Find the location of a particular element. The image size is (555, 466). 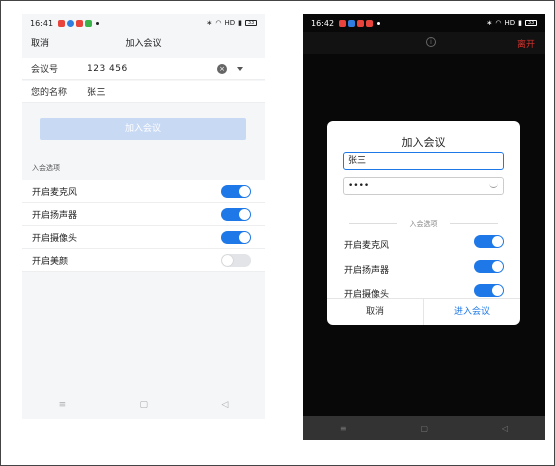

meeting-id-label: 会议号 is located at coordinates (45, 70).